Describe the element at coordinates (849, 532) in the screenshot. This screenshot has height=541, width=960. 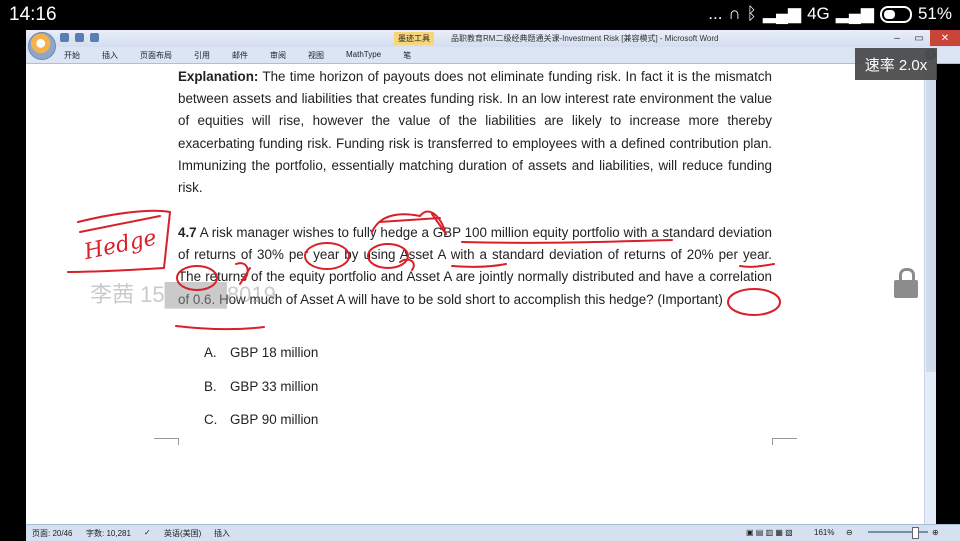
I see `zoom-out-icon: ⊖` at that location.